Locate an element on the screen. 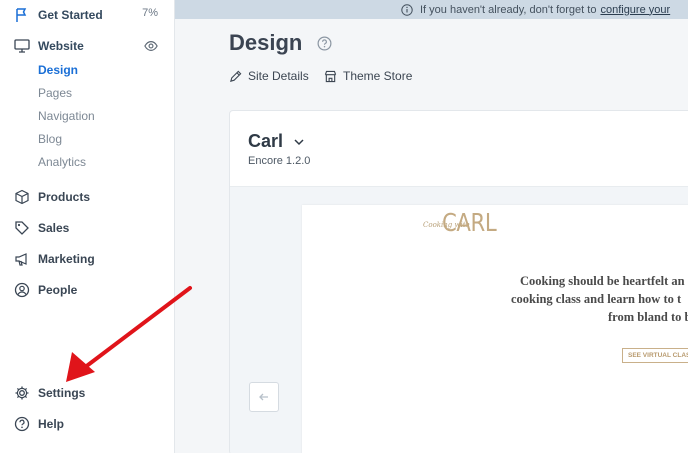  tag-icon is located at coordinates (22, 228).